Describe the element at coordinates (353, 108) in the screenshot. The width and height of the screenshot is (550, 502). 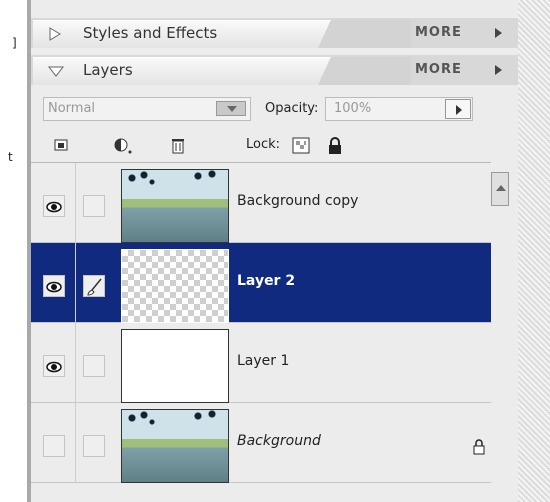
I see `opacity-value: 100%` at that location.